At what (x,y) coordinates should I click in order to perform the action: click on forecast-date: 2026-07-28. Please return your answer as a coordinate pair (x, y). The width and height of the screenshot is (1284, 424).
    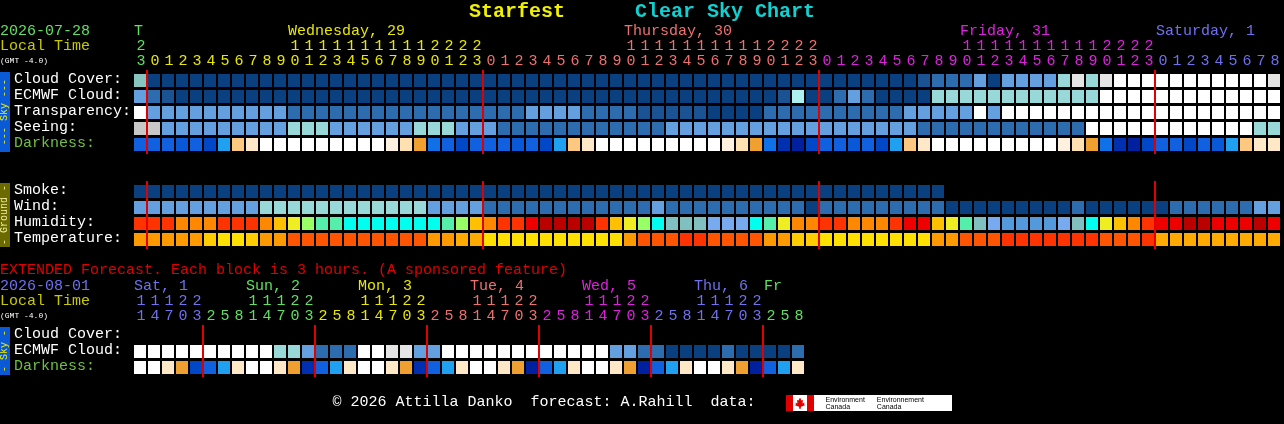
    Looking at the image, I should click on (45, 31).